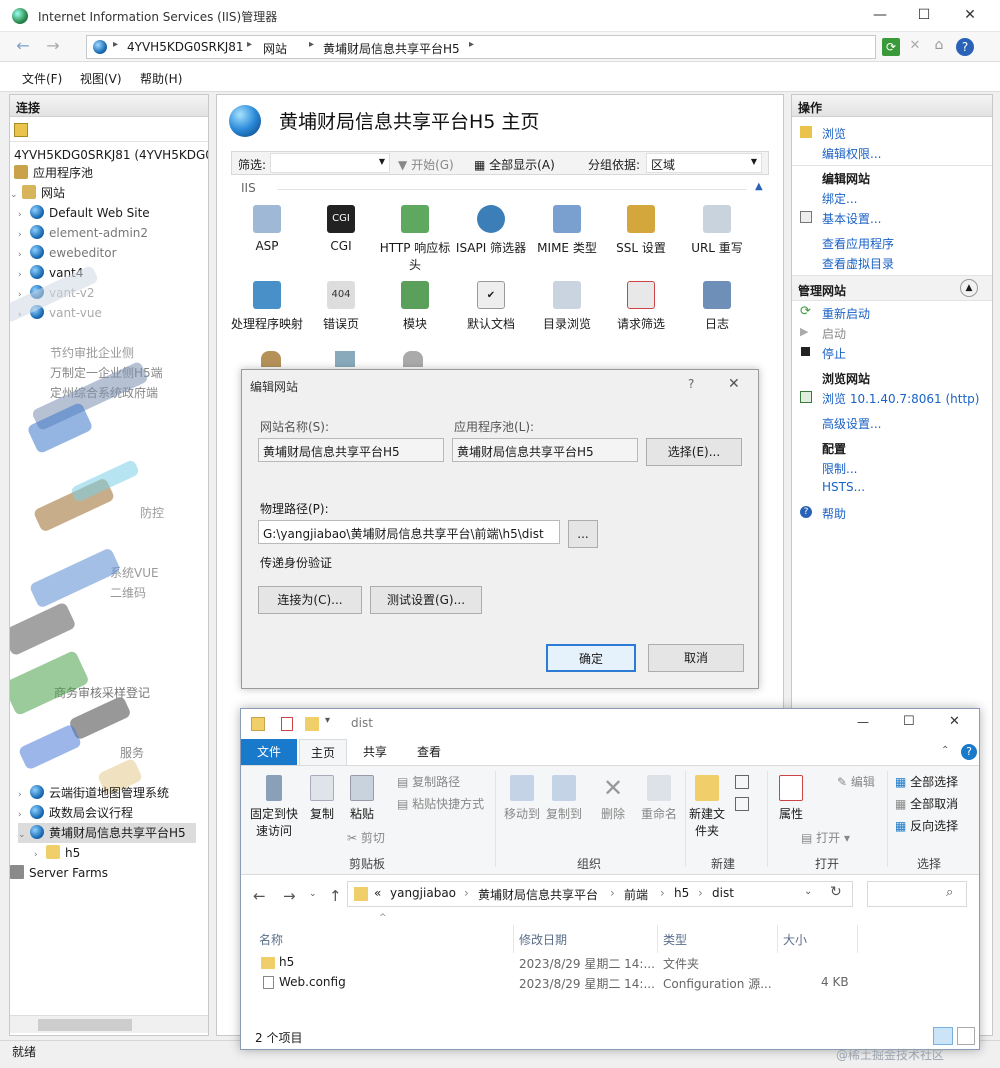  Describe the element at coordinates (409, 532) in the screenshot. I see `physical-path-field: G:\yangjiabao\黄埔财局信息共享平台\前端\h5\dist` at that location.